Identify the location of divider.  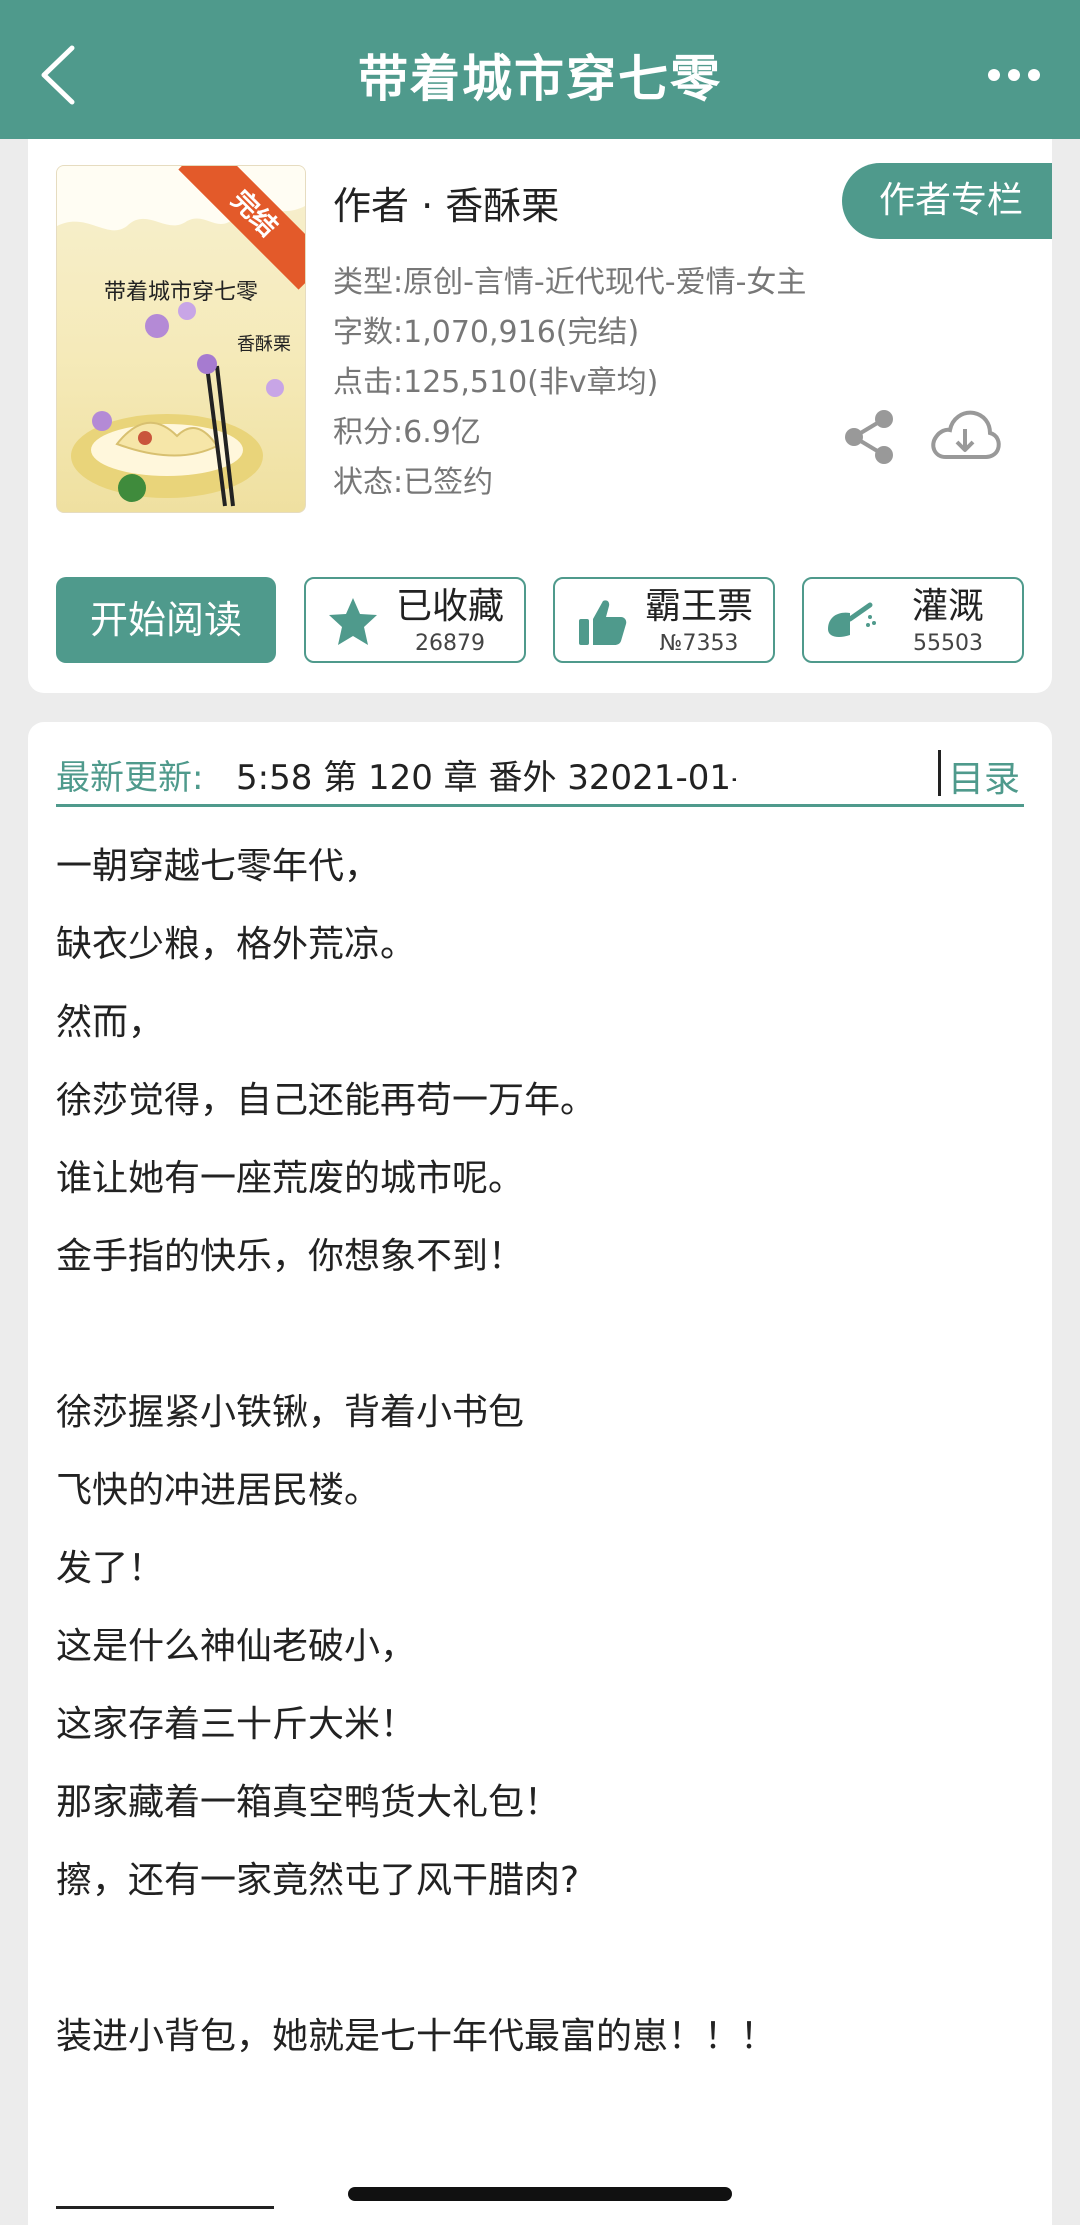
(939, 773).